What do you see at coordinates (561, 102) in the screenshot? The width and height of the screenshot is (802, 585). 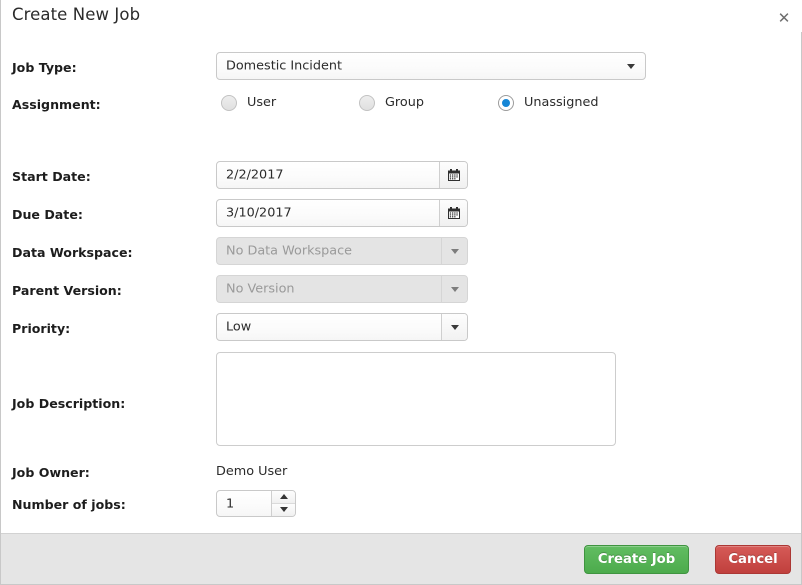 I see `assignment-option-label: Unassigned` at bounding box center [561, 102].